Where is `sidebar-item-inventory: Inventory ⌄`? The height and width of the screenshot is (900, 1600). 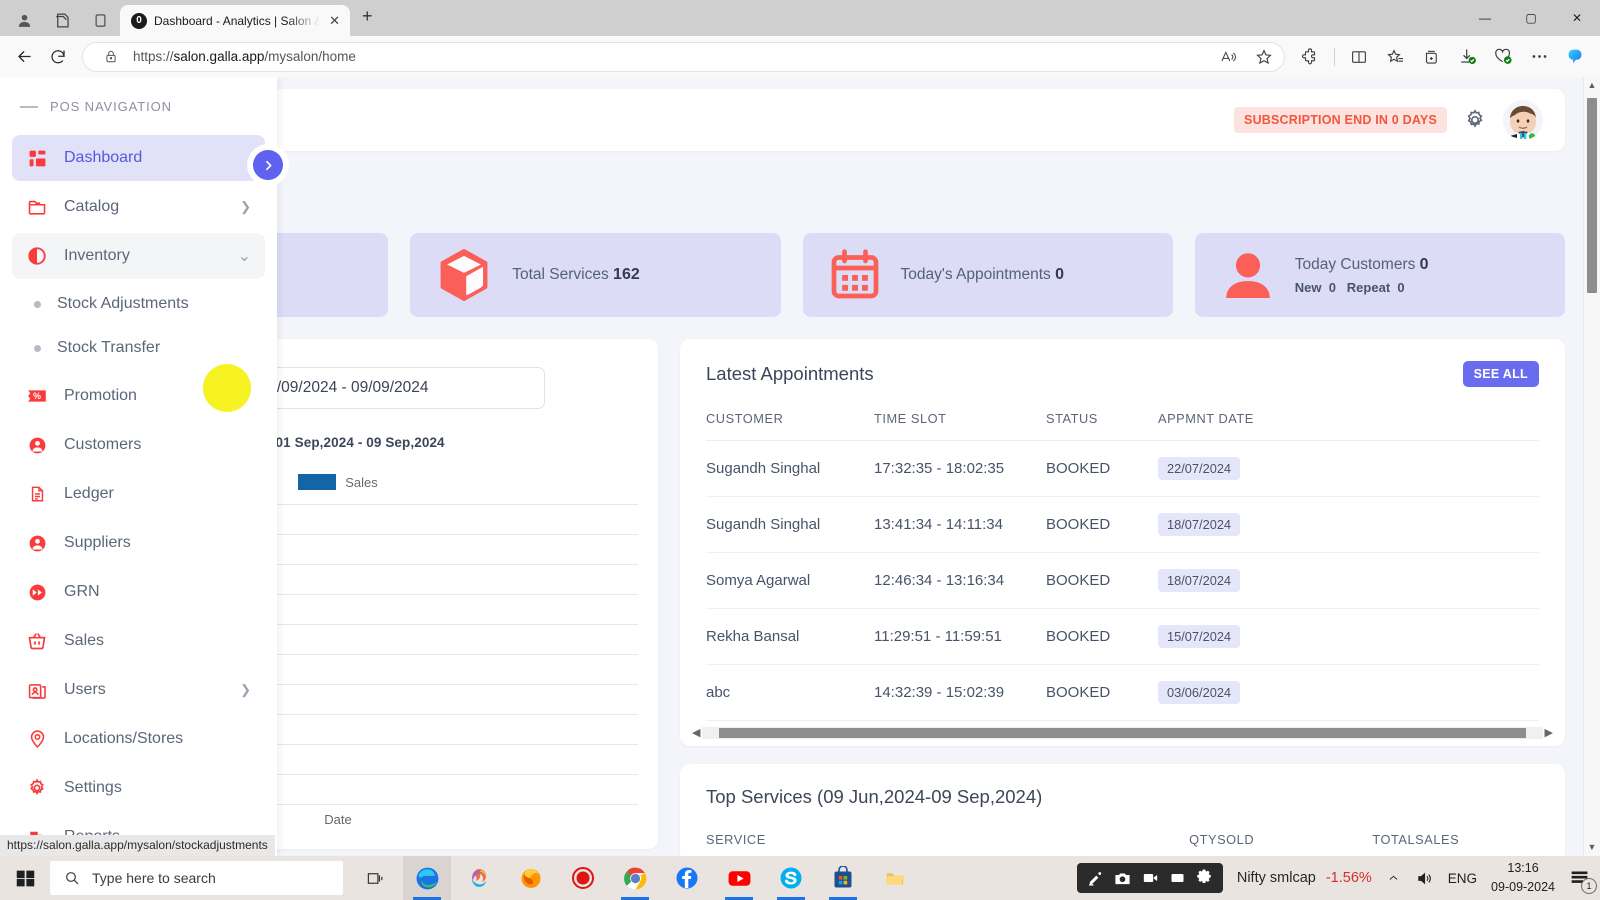 sidebar-item-inventory: Inventory ⌄ is located at coordinates (138, 256).